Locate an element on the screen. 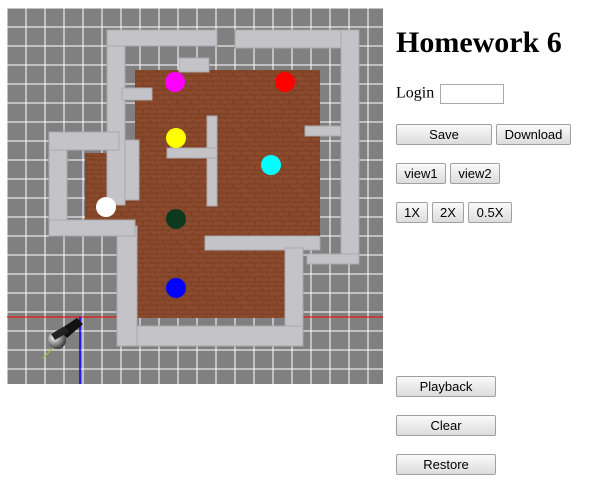 The height and width of the screenshot is (486, 600). clear-button: Clear is located at coordinates (446, 425).